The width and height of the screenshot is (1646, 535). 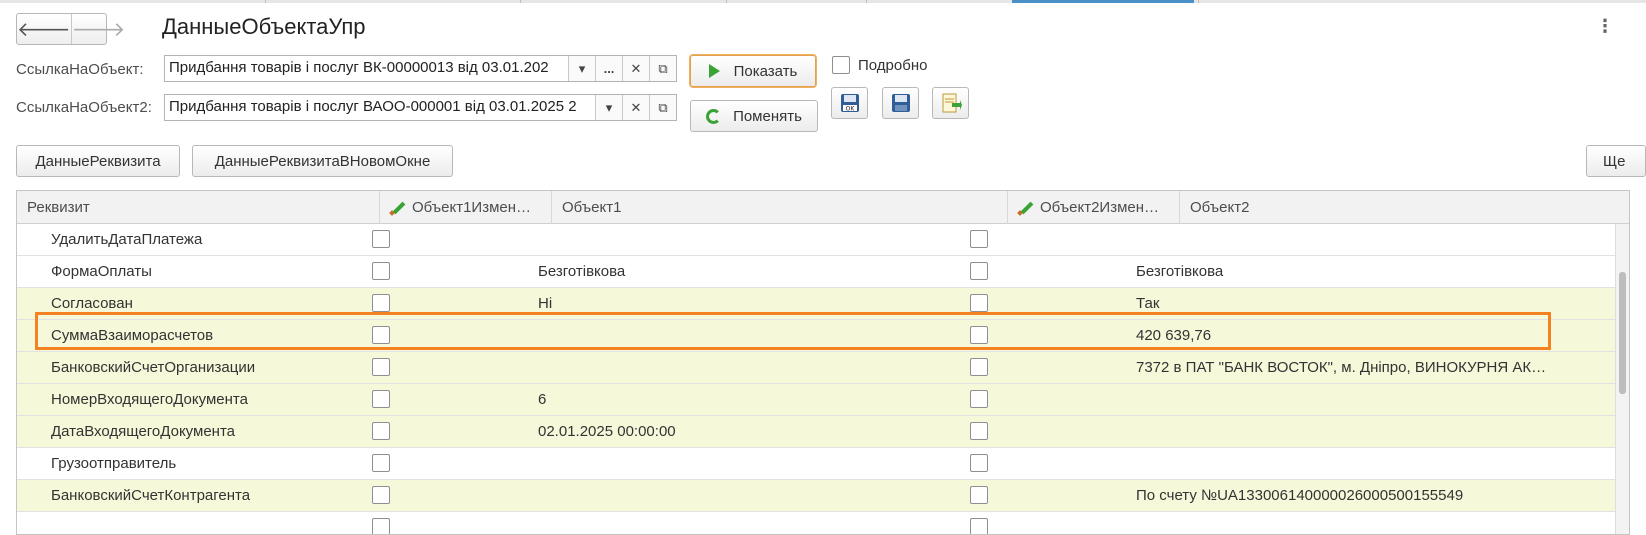 What do you see at coordinates (850, 109) in the screenshot?
I see `svg-text: OK` at bounding box center [850, 109].